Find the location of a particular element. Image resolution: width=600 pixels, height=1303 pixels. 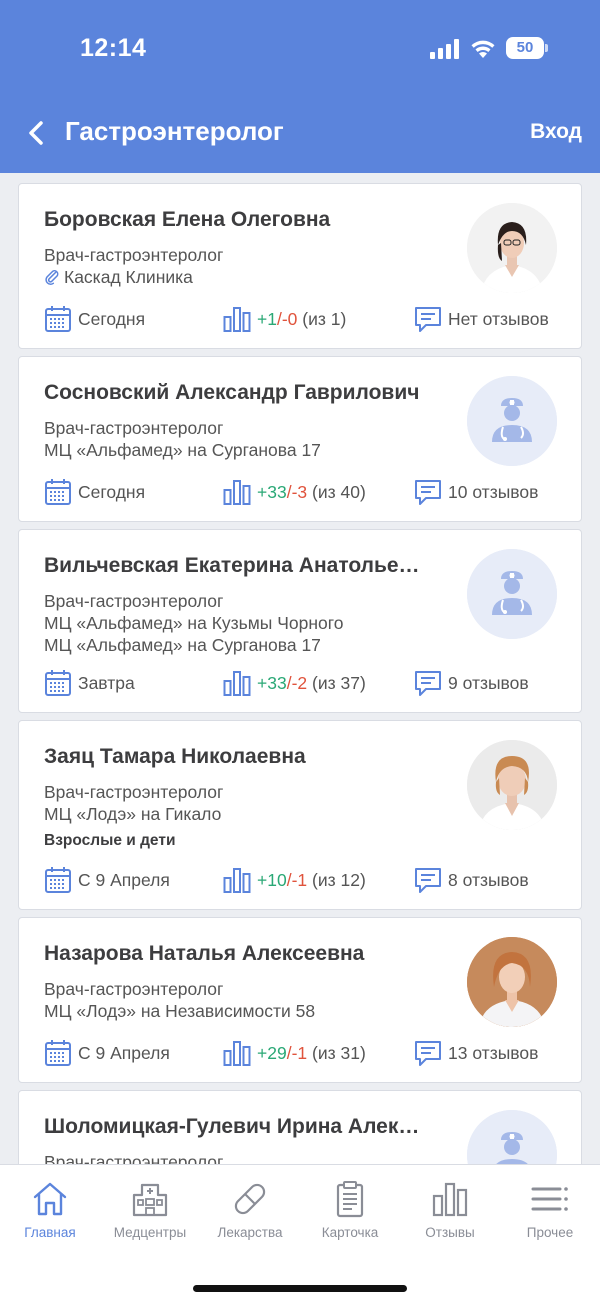

clinic-name: МЦ «Лодэ» на Гикало is located at coordinates (133, 814).